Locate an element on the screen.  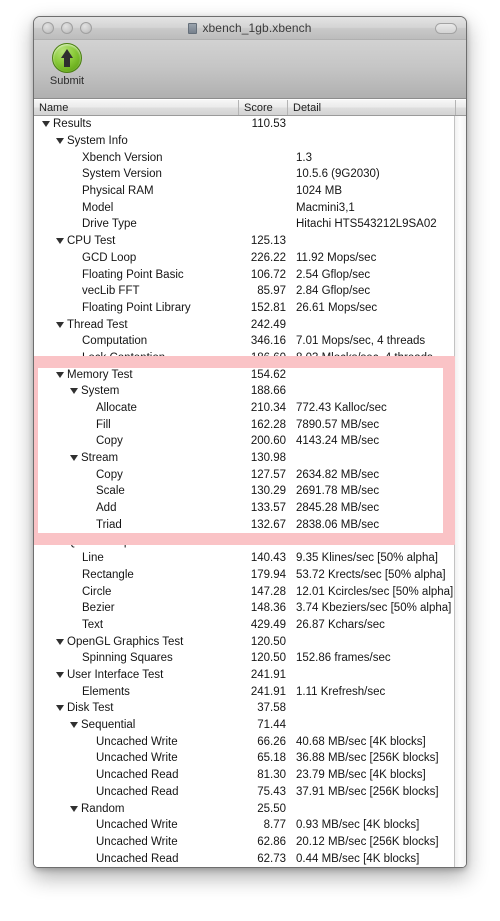
column-header-detail: Detail is located at coordinates (372, 107).